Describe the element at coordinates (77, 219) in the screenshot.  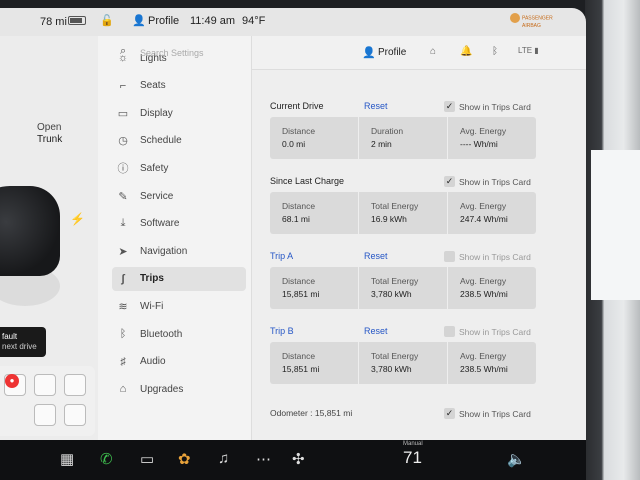
I see `charge-port-icon: ⚡` at that location.